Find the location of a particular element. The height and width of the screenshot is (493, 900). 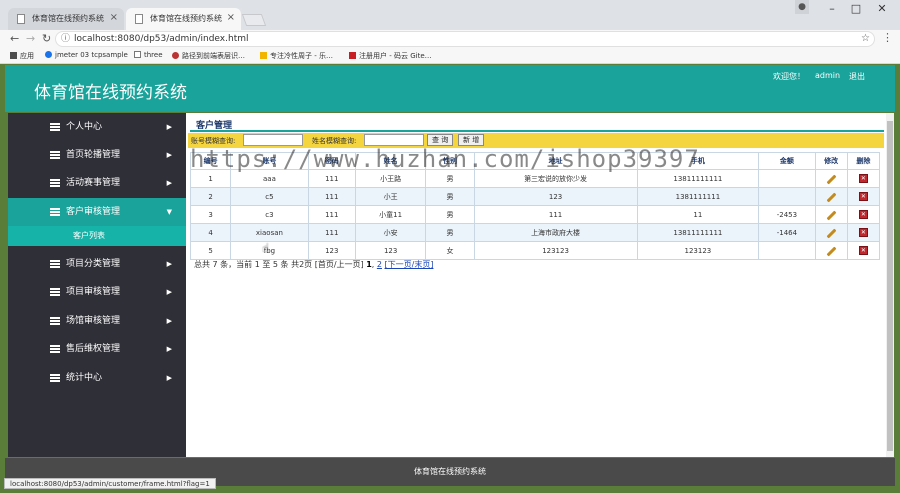

sidebar-item-customers: 客户审核管理 ▼ is located at coordinates (97, 212).